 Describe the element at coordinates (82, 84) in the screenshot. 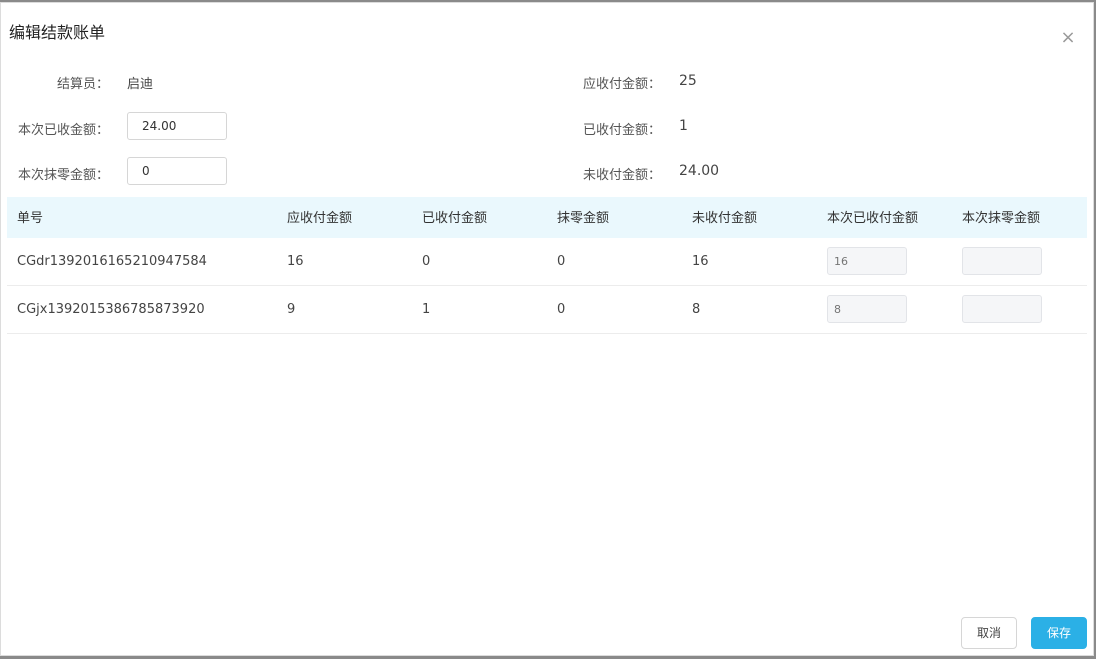

I see `settler-label: 结算员：` at that location.